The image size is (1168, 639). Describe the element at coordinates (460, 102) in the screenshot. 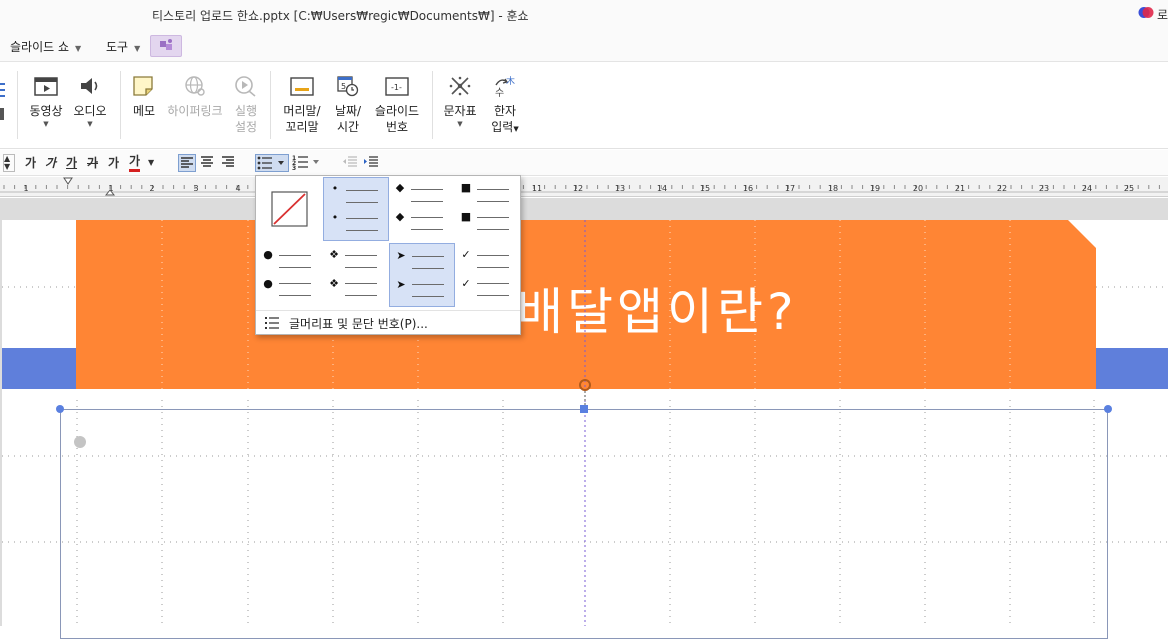

I see `charmap-button: 문자표 ▼` at that location.